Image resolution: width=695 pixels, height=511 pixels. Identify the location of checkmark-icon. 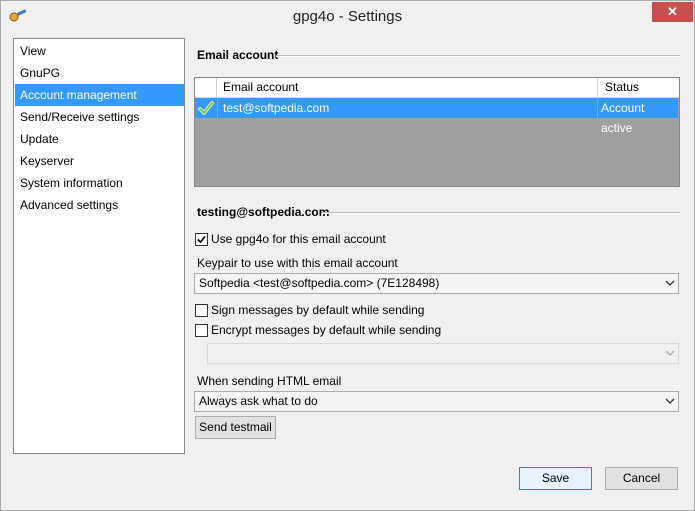
(201, 239).